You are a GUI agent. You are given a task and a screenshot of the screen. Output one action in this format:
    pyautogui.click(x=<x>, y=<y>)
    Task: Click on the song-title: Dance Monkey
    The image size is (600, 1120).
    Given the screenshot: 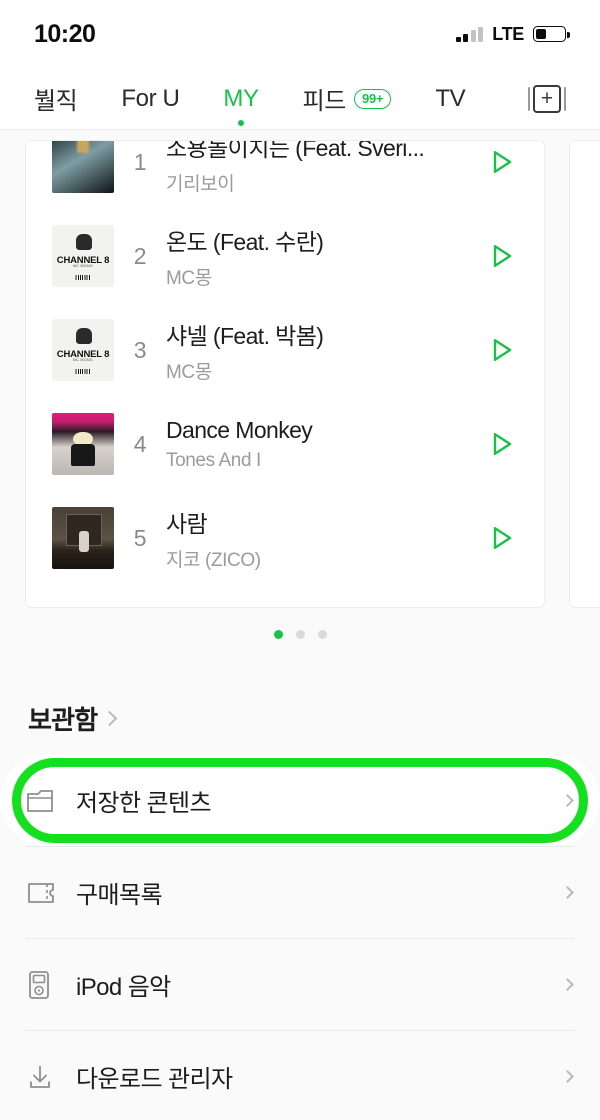 What is the action you would take?
    pyautogui.click(x=239, y=429)
    